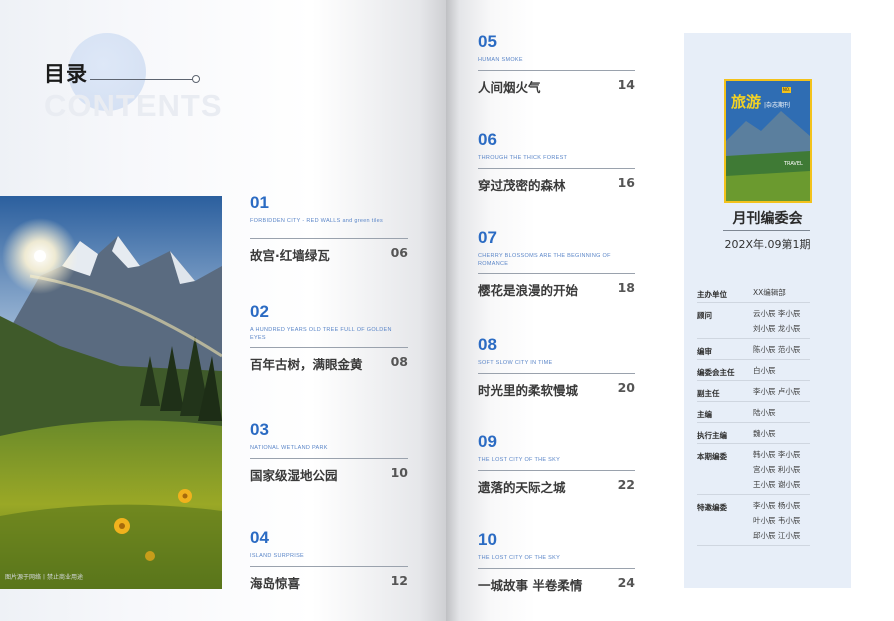 This screenshot has height=621, width=894. What do you see at coordinates (764, 433) in the screenshot?
I see `masthead-value: 魏小辰` at bounding box center [764, 433].